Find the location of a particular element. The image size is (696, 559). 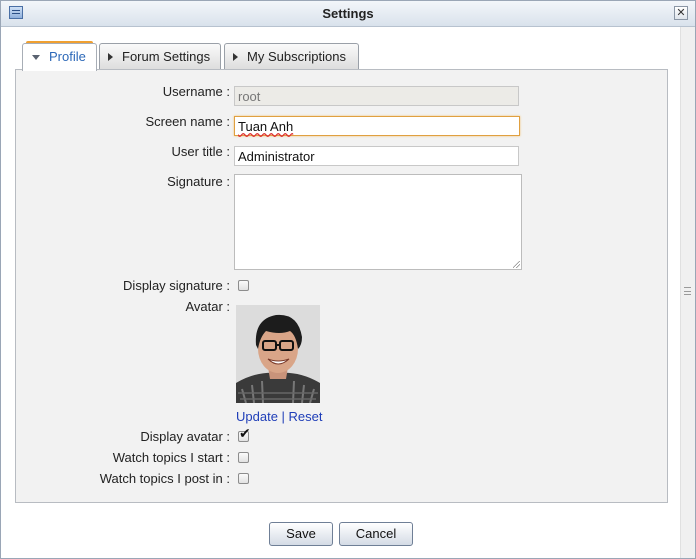

avatar-reset-link: Reset is located at coordinates (306, 416).